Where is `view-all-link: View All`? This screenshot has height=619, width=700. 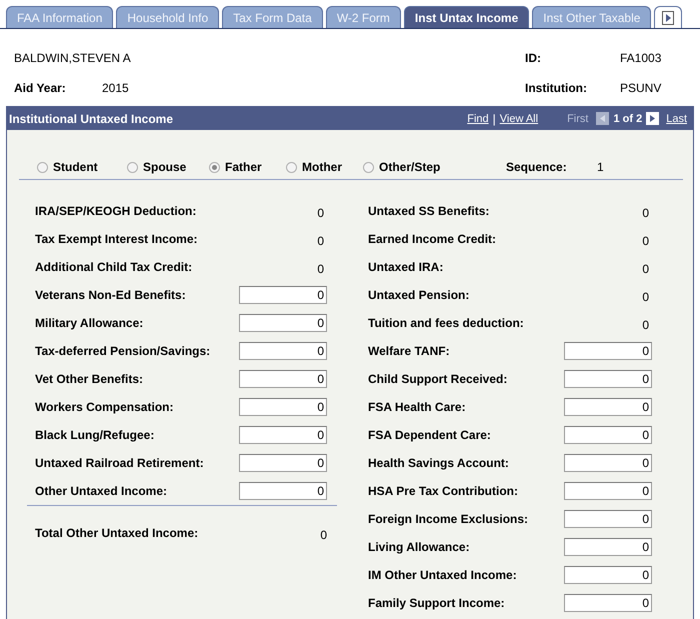
view-all-link: View All is located at coordinates (519, 118).